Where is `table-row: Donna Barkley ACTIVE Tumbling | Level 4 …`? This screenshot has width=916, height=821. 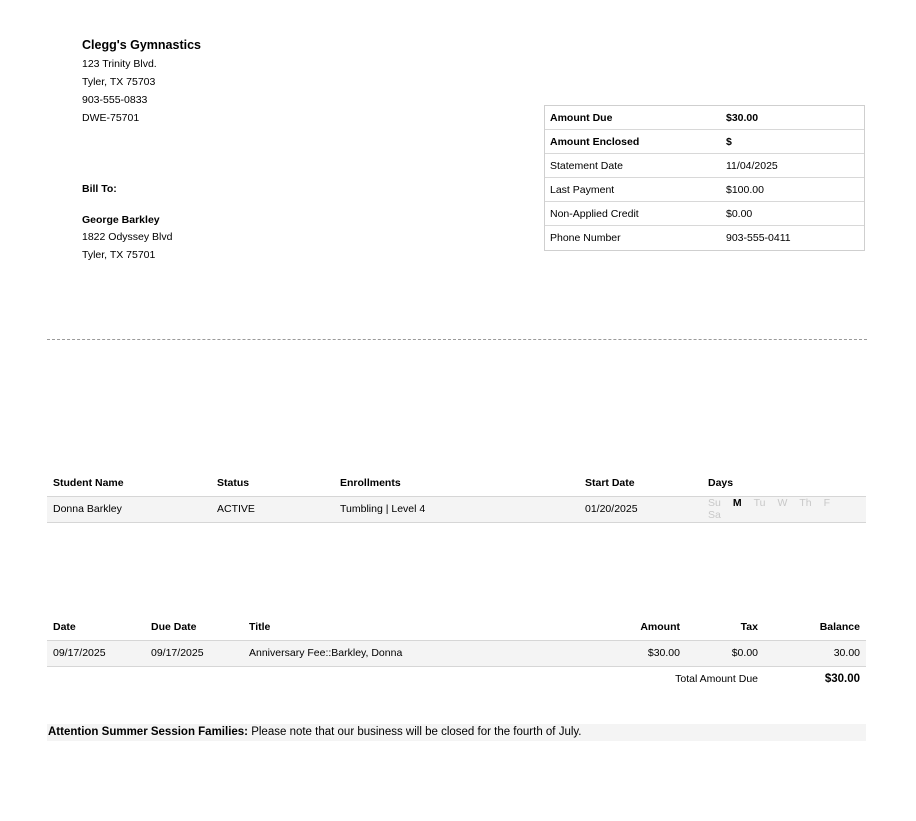
table-row: Donna Barkley ACTIVE Tumbling | Level 4 … is located at coordinates (456, 509).